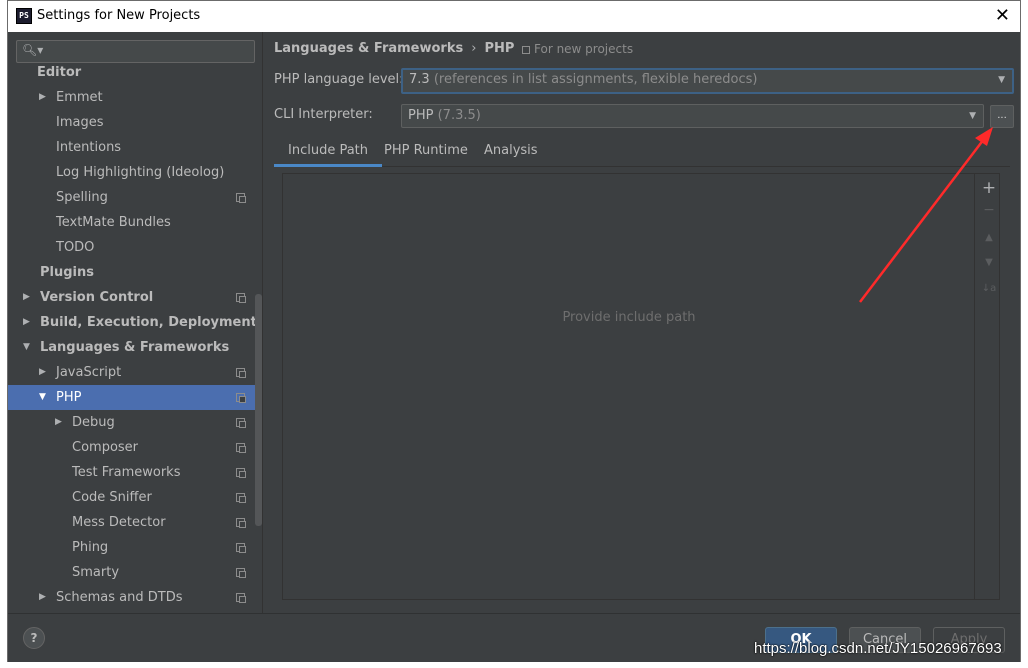  I want to click on php-language-level-label: PHP language level:, so click(339, 79).